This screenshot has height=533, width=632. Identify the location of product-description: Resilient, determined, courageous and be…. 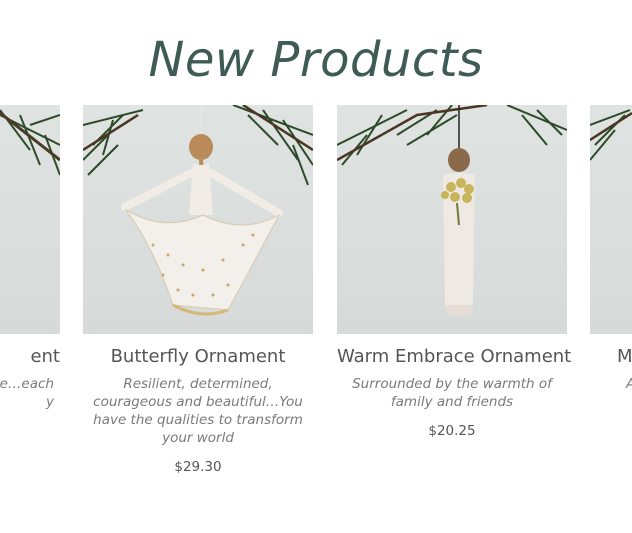
(198, 411).